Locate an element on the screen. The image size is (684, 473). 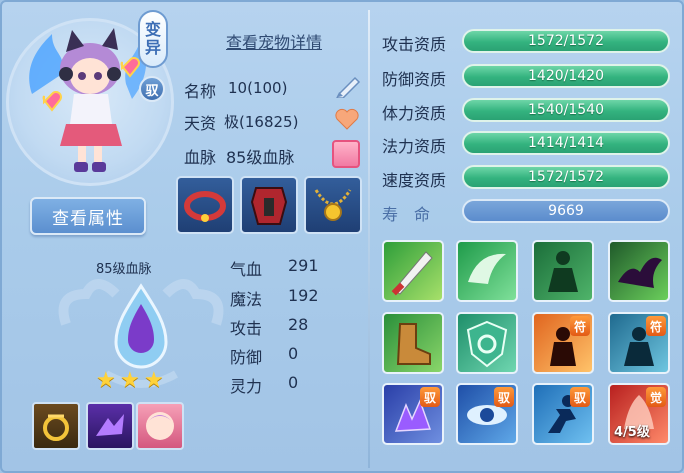
skill-tag-fu-2: 符 is located at coordinates (656, 326).